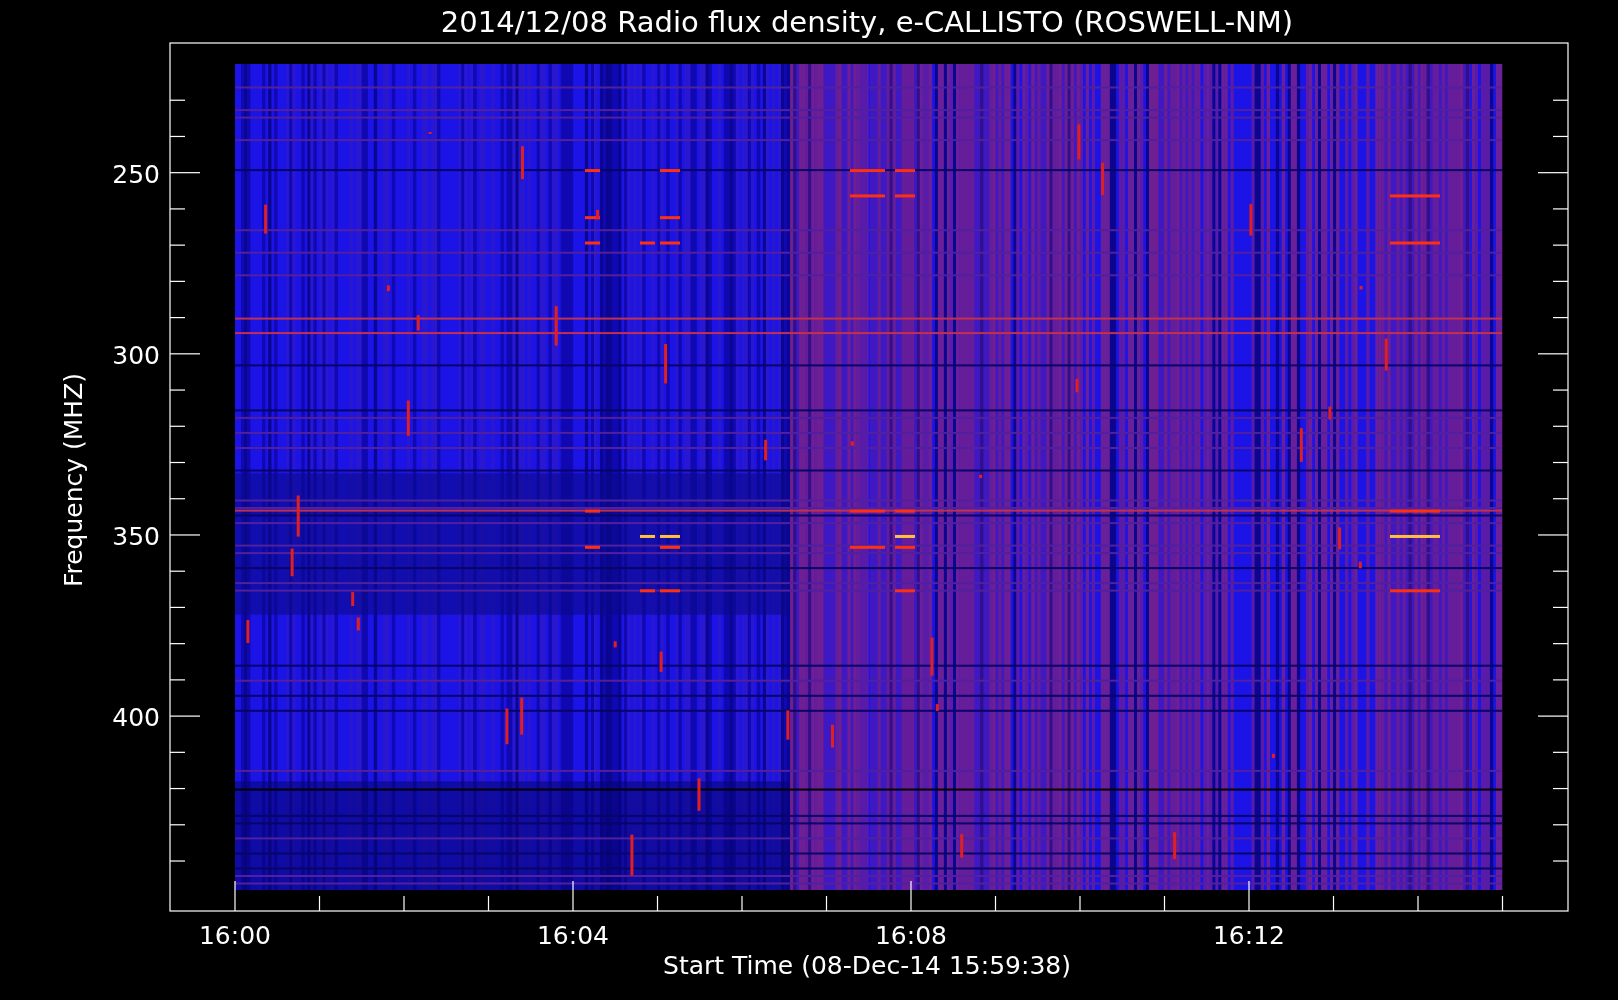 The width and height of the screenshot is (1618, 1000). What do you see at coordinates (911, 935) in the screenshot?
I see `tick-label: 16:08` at bounding box center [911, 935].